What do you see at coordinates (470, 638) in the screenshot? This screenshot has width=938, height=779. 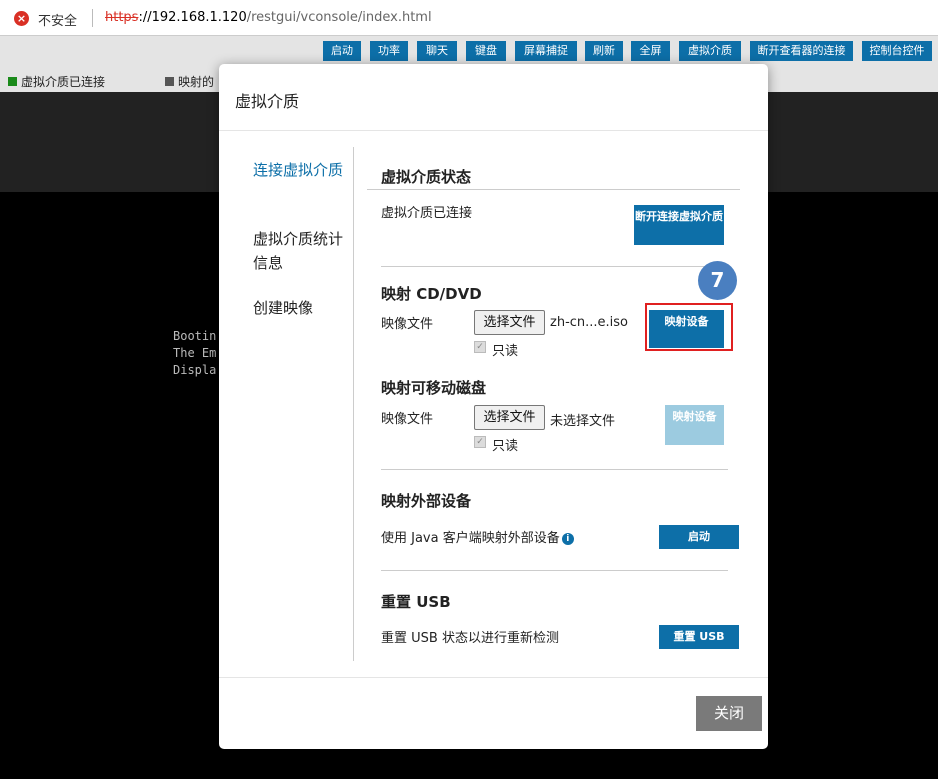 I see `usb-section-text: 重置 USB 状态以进行重新检测` at bounding box center [470, 638].